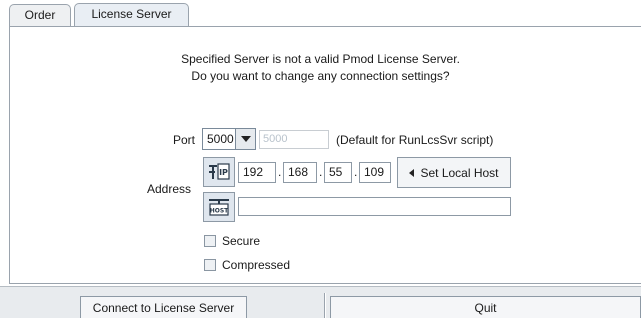 Image resolution: width=641 pixels, height=318 pixels. What do you see at coordinates (210, 241) in the screenshot?
I see `secure-checkbox` at bounding box center [210, 241].